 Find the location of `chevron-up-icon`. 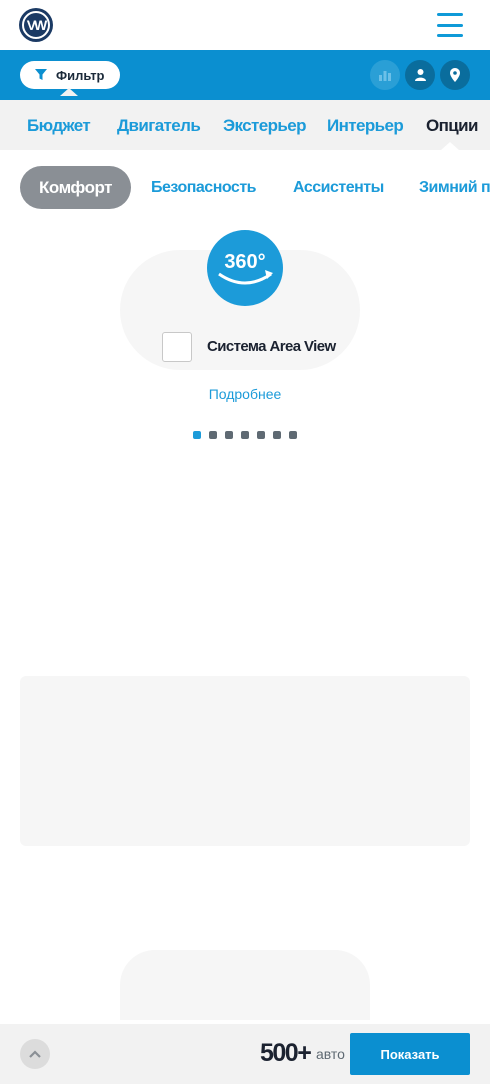

chevron-up-icon is located at coordinates (35, 1054).